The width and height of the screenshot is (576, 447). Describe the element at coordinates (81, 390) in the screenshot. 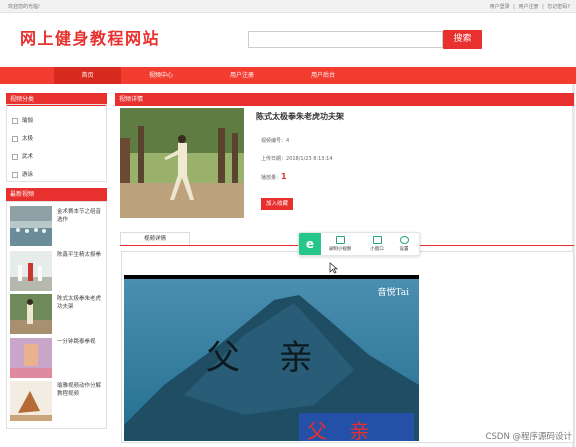

I see `latest-video-title: 瑜雅视频动作分解教程视频` at that location.